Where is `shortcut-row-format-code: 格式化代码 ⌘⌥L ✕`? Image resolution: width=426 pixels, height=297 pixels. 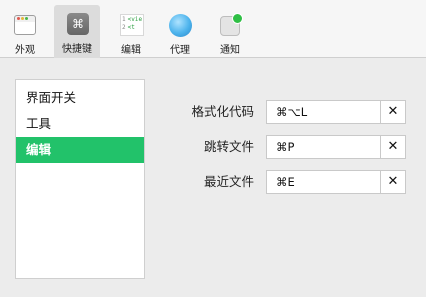 shortcut-row-format-code: 格式化代码 ⌘⌥L ✕ is located at coordinates (293, 112).